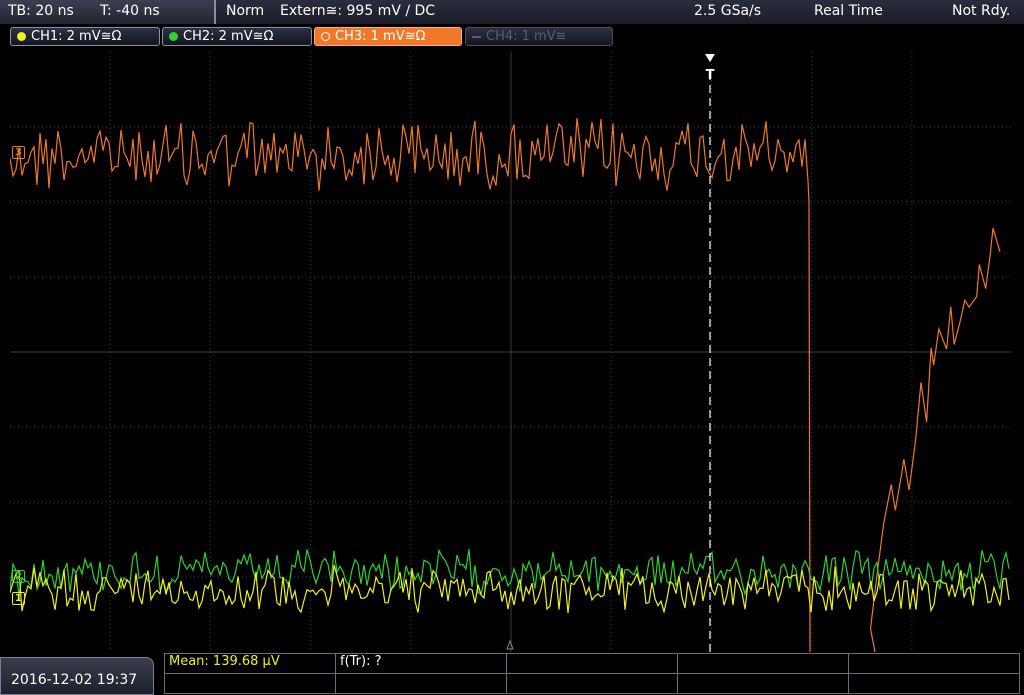 The image size is (1024, 695). What do you see at coordinates (130, 11) in the screenshot?
I see `trigger-offset-readout: T: -40 ns` at bounding box center [130, 11].